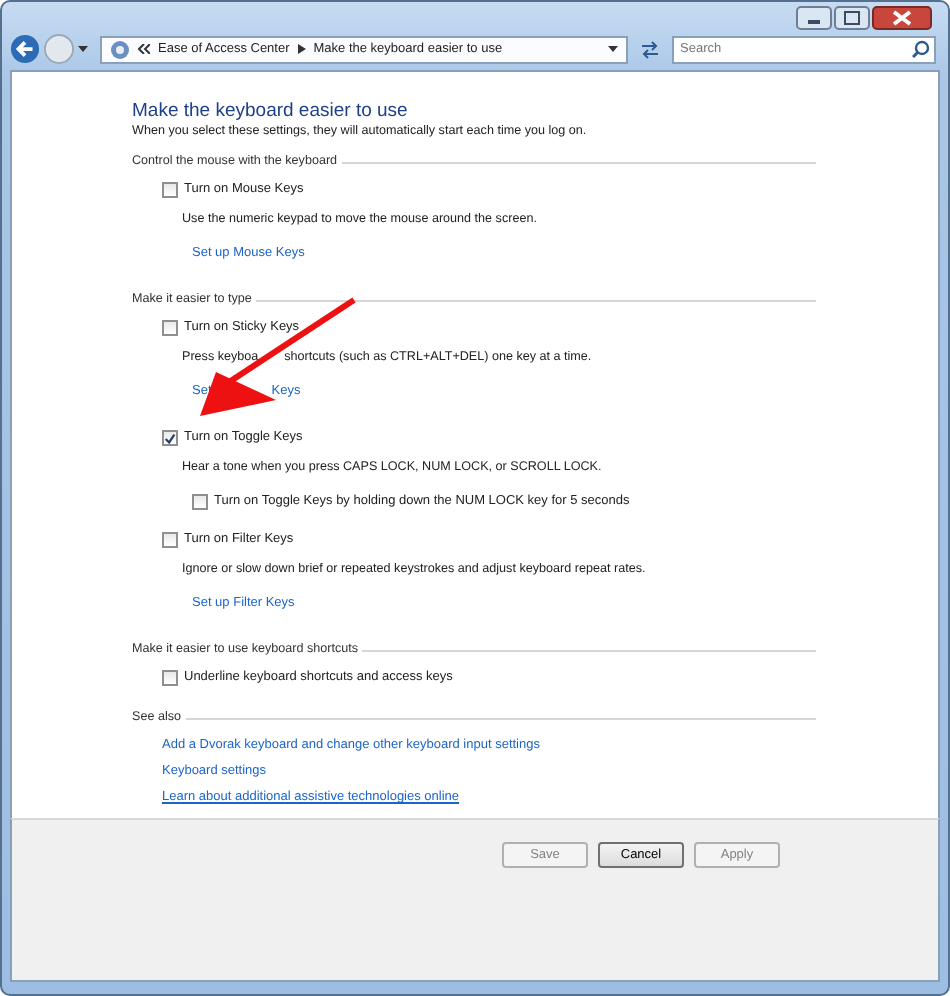 The image size is (950, 996). I want to click on close-icon, so click(902, 18).